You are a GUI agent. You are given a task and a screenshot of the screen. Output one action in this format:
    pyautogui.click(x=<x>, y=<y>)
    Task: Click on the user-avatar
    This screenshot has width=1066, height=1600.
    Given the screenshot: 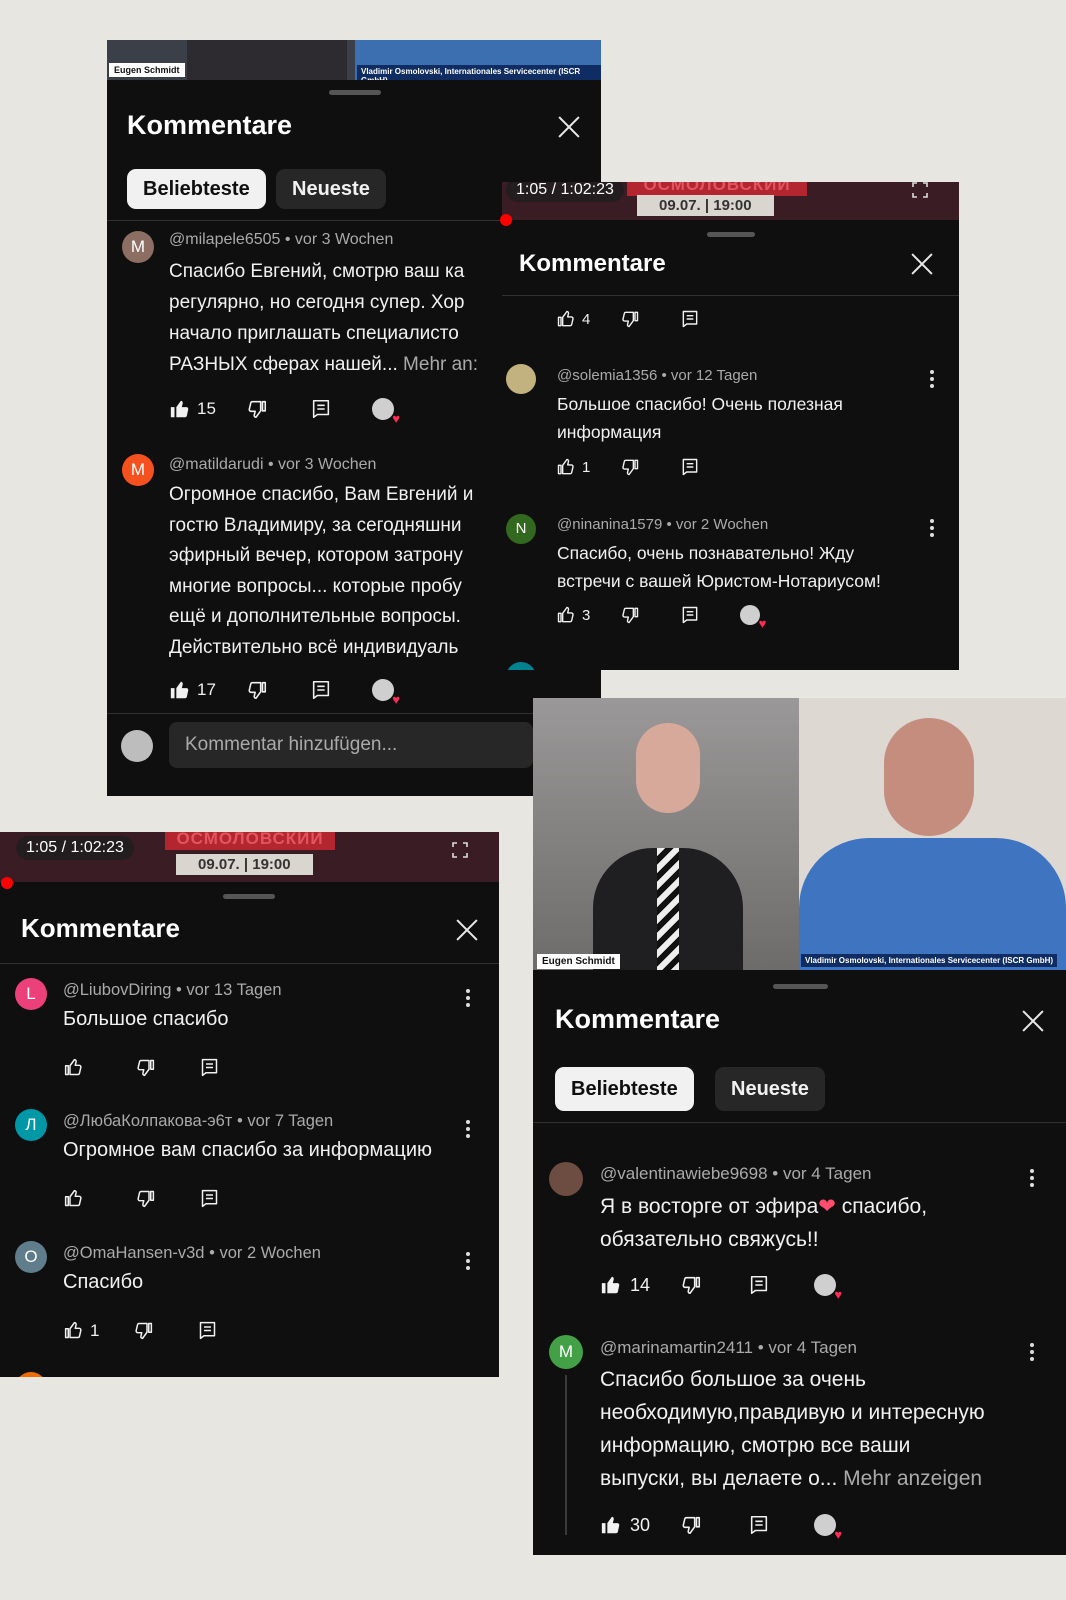 What is the action you would take?
    pyautogui.click(x=137, y=746)
    